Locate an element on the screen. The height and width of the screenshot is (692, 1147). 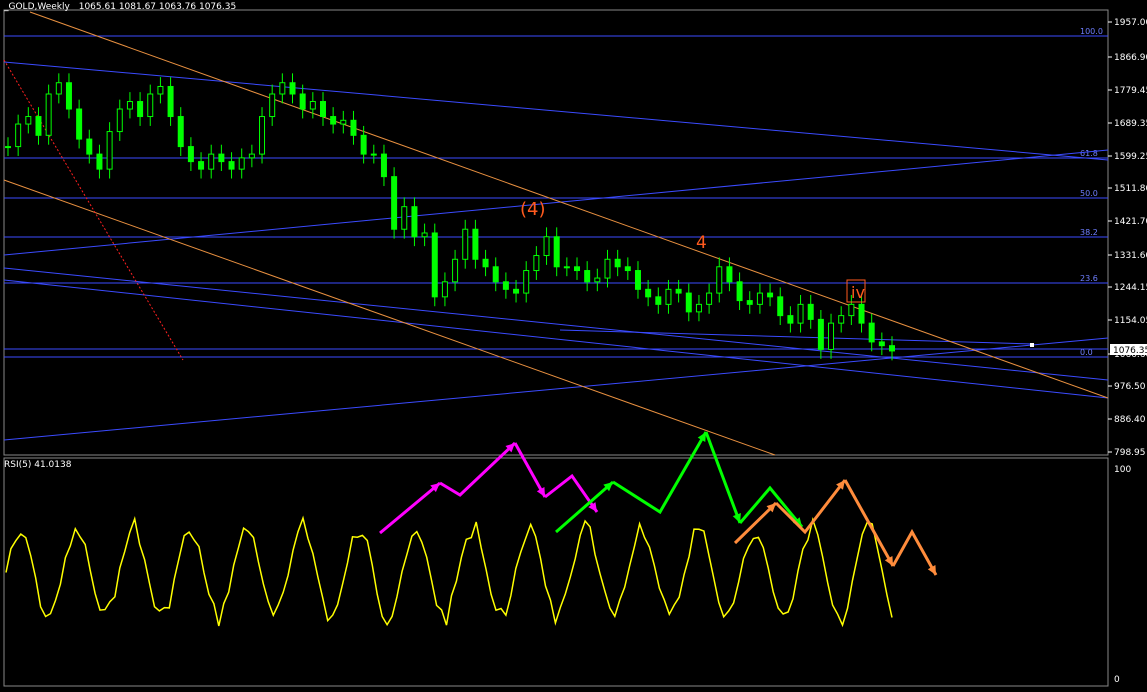
trend-line is located at coordinates (796, 337).